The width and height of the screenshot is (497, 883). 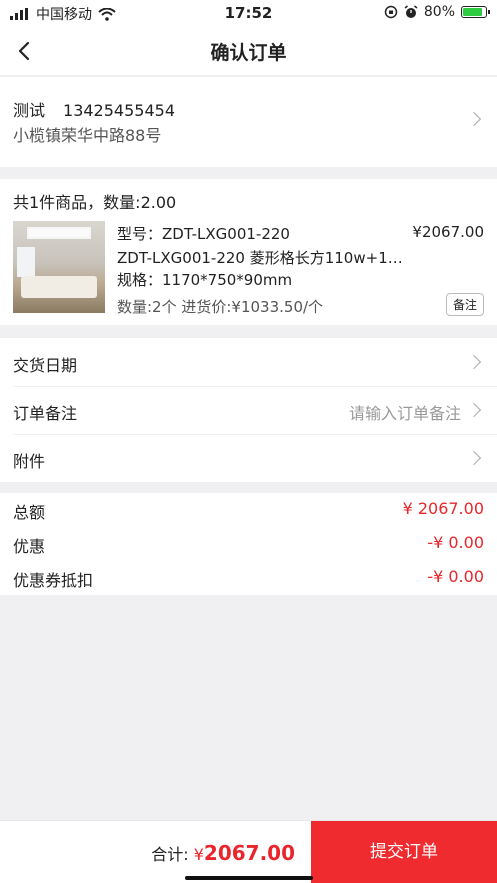 What do you see at coordinates (29, 461) in the screenshot?
I see `attachment-label: 附件` at bounding box center [29, 461].